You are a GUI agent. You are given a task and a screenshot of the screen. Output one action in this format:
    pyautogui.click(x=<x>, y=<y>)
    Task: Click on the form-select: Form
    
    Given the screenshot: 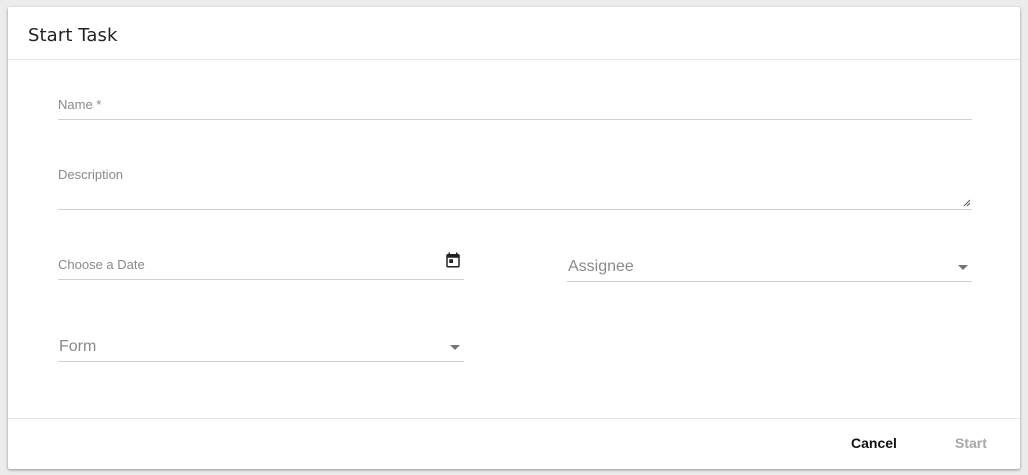 What is the action you would take?
    pyautogui.click(x=261, y=346)
    